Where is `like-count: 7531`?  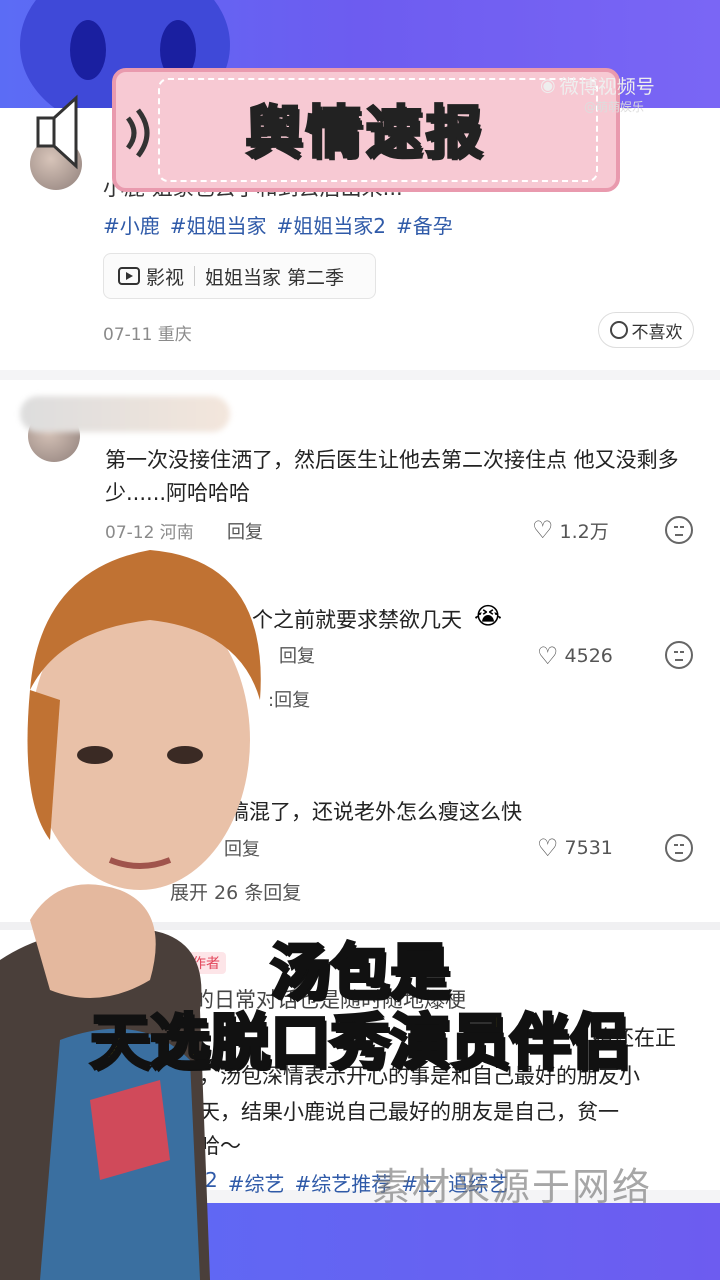
like-count: 7531 is located at coordinates (588, 848).